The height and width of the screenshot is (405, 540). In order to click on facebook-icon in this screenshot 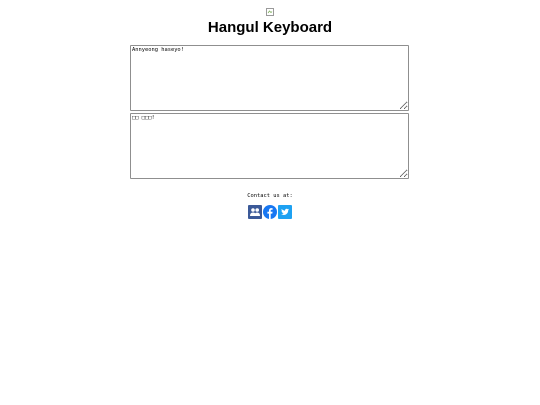, I will do `click(270, 212)`.